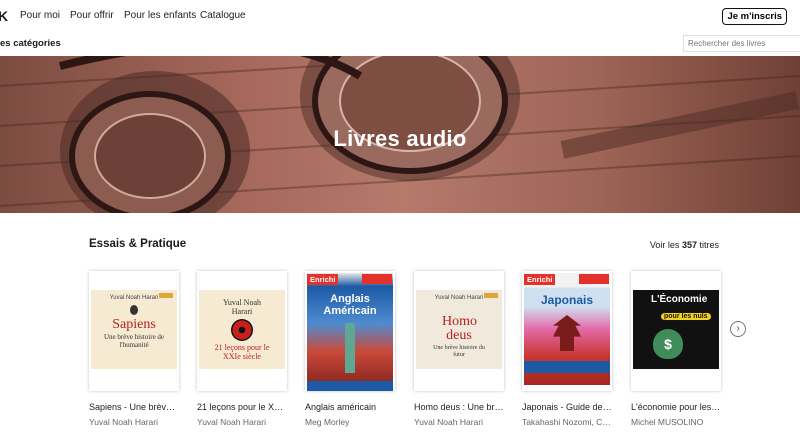  What do you see at coordinates (689, 245) in the screenshot?
I see `see-all-count: 357` at bounding box center [689, 245].